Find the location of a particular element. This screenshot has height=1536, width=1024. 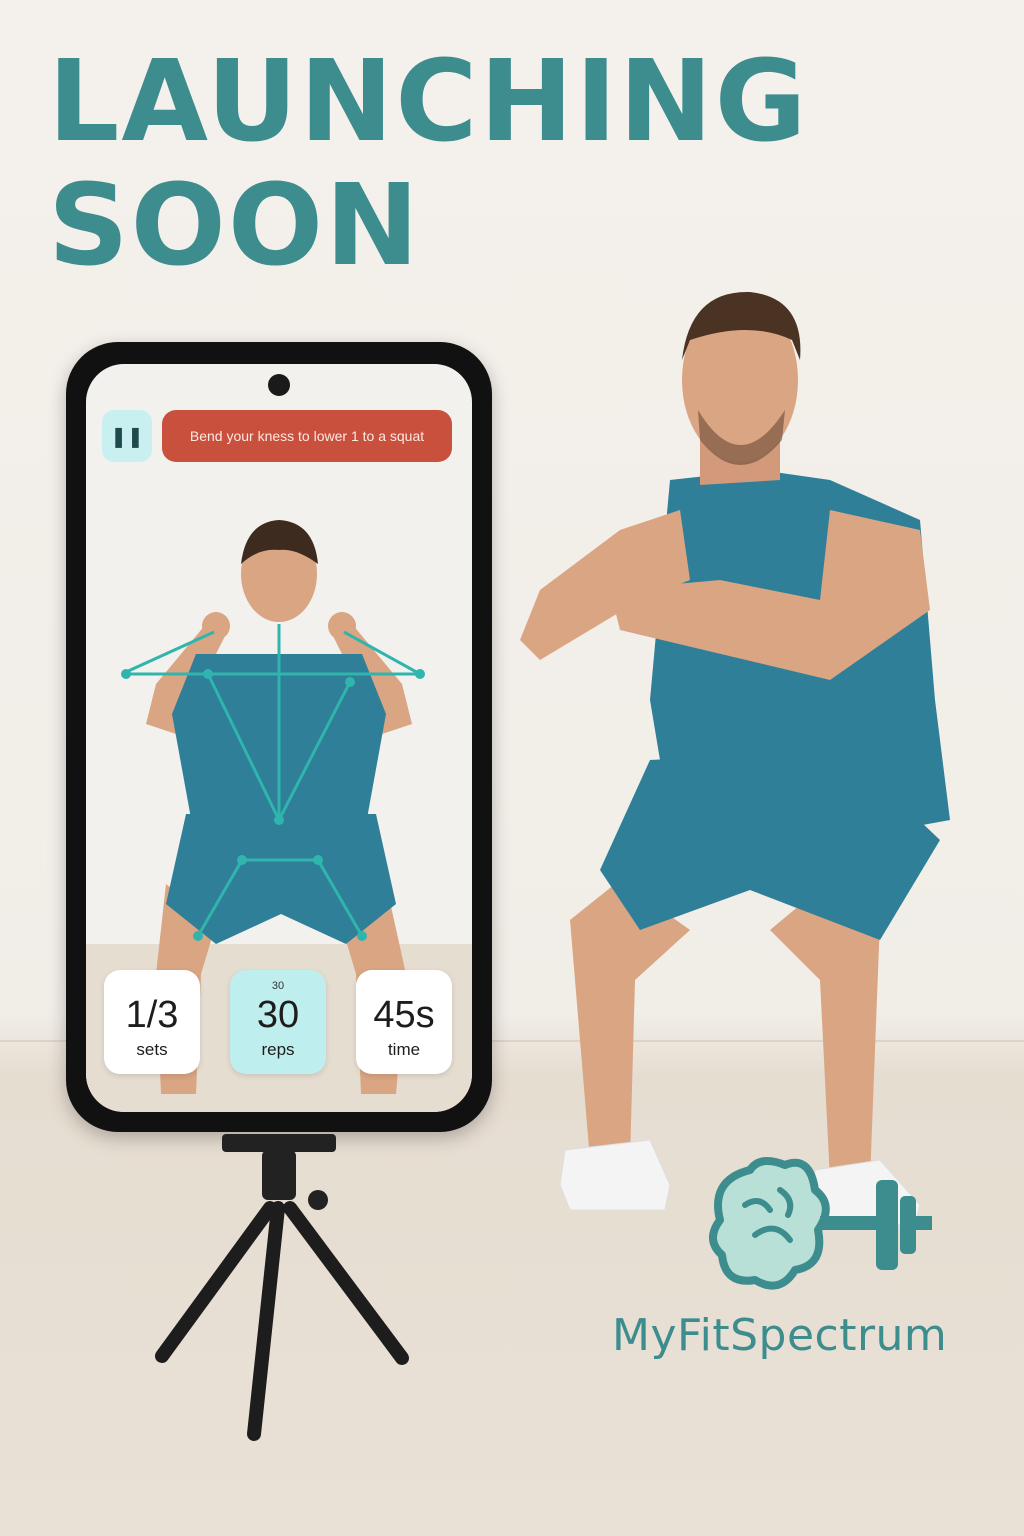

stat-card-reps: 30 30 reps is located at coordinates (278, 1022).